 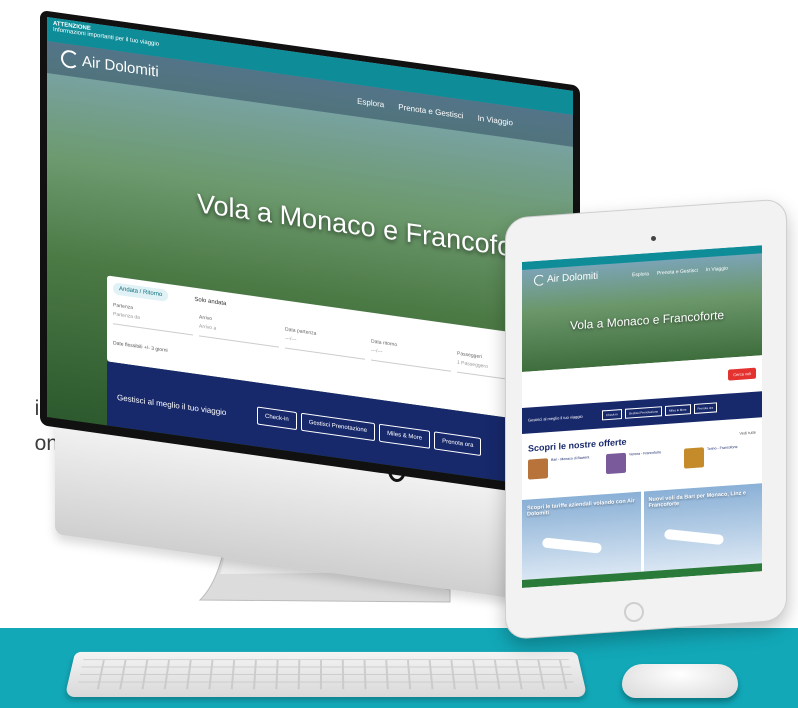 I want to click on departure-date-field: Data partenza ---/---, so click(x=325, y=343).